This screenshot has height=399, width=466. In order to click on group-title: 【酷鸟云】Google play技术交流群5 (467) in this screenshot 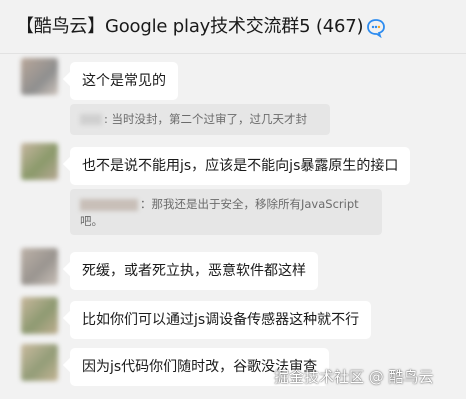, I will do `click(189, 27)`.